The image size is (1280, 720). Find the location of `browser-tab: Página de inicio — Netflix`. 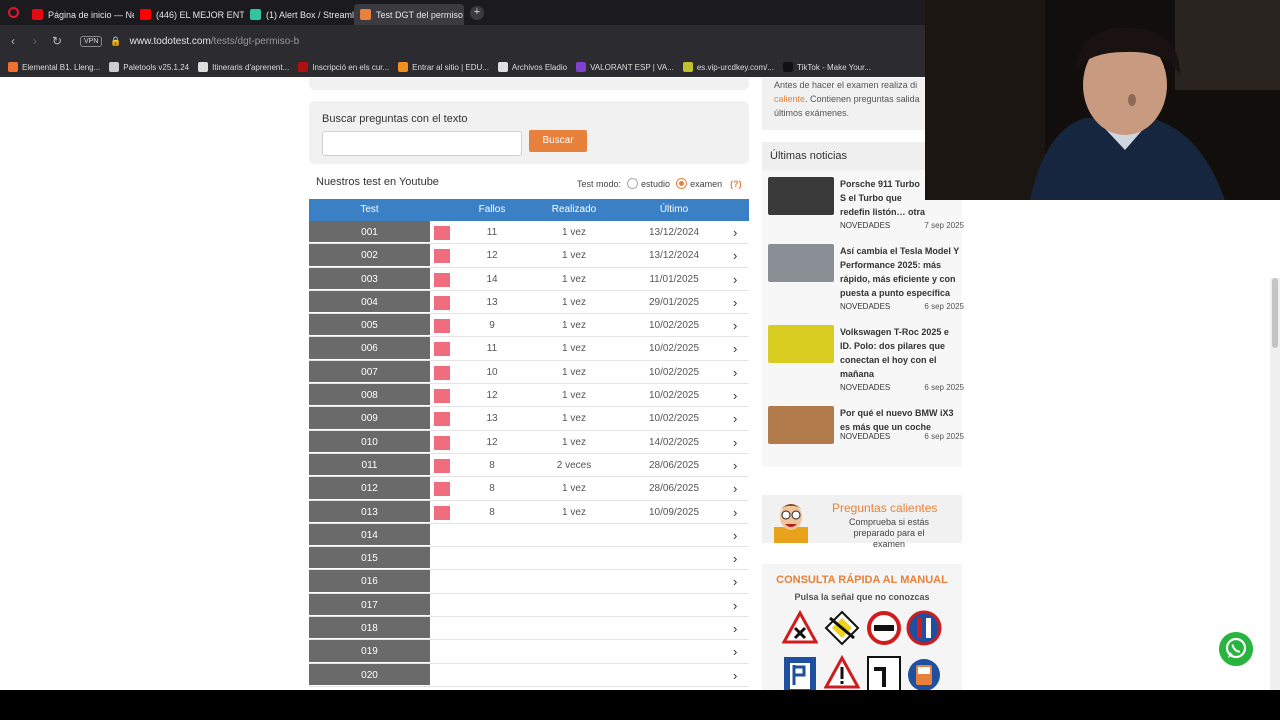

browser-tab: Página de inicio — Netflix is located at coordinates (80, 14).